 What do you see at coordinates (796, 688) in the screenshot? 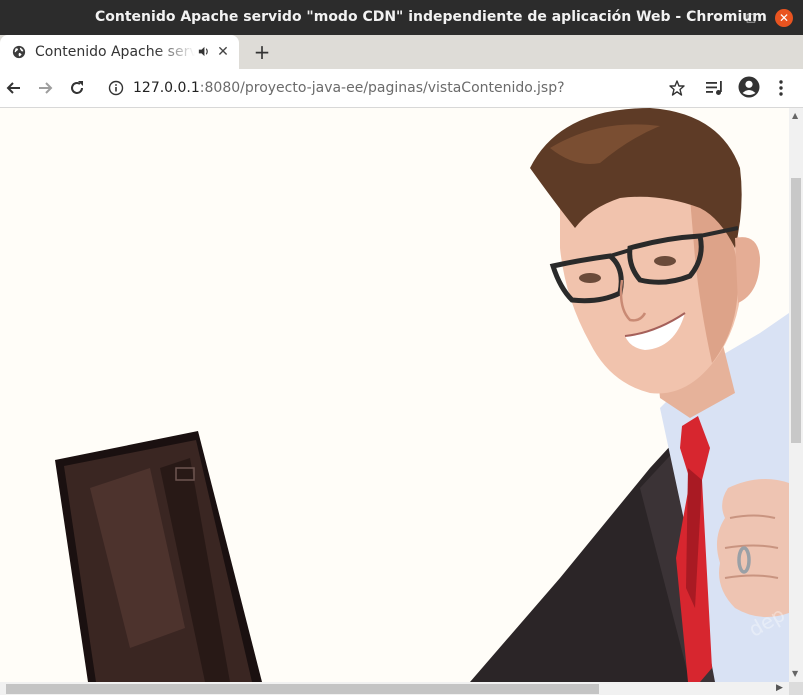
I see `scrollbar-corner` at bounding box center [796, 688].